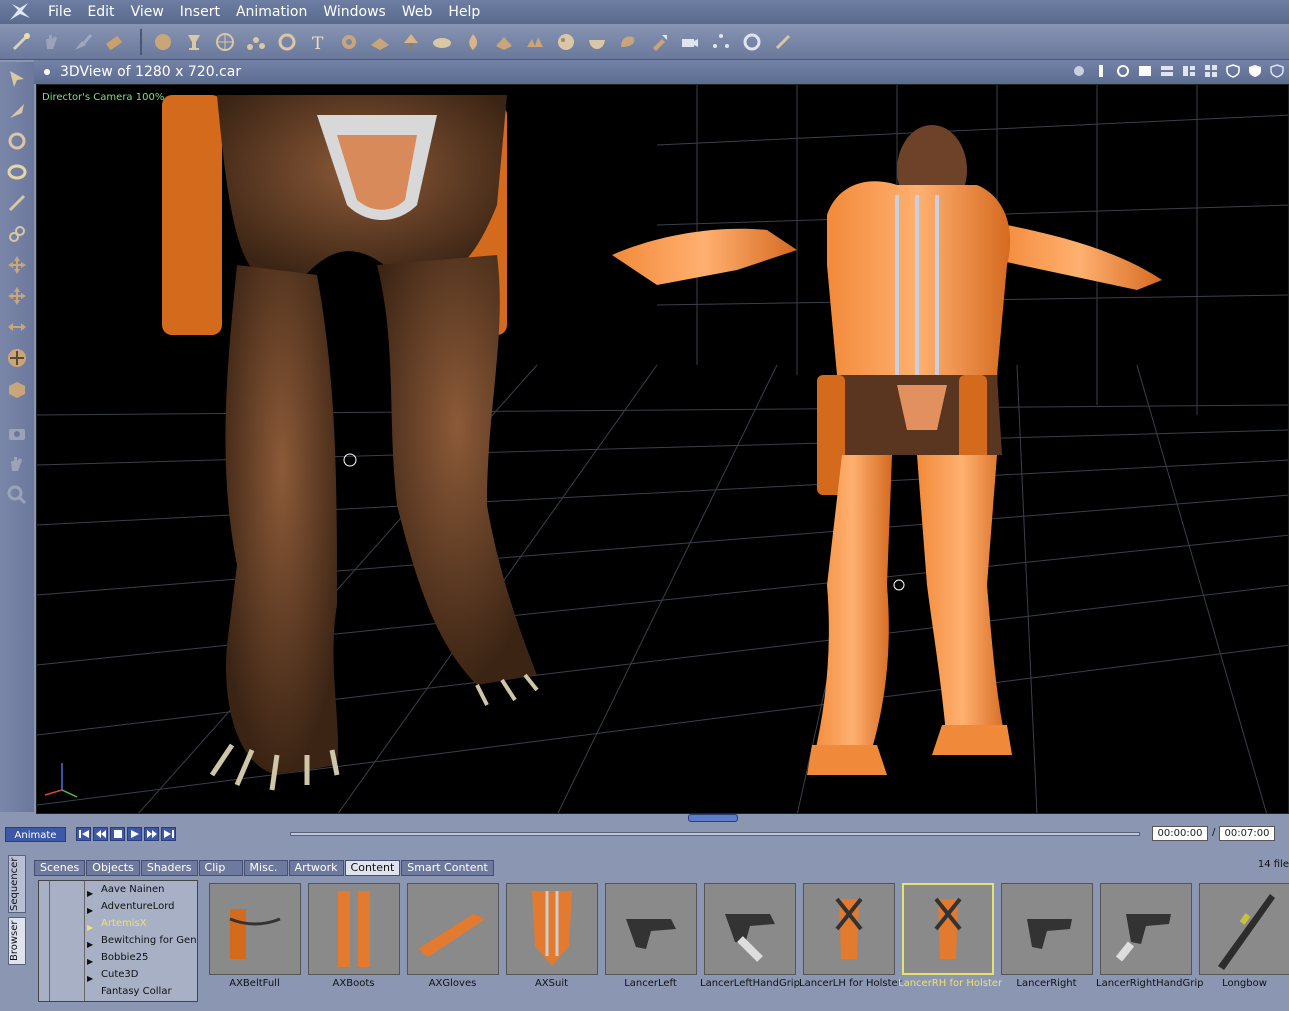  Describe the element at coordinates (100, 834) in the screenshot. I see `rewind-icon` at that location.